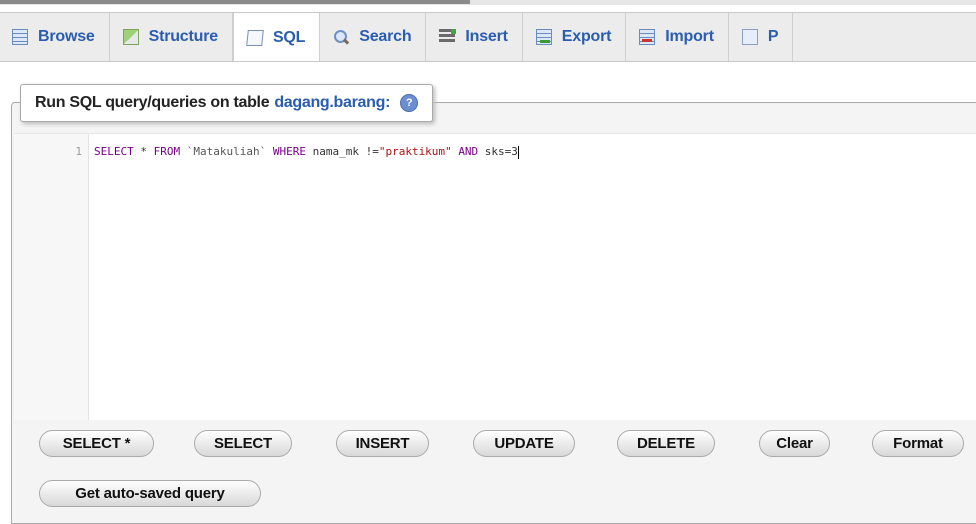  Describe the element at coordinates (78, 151) in the screenshot. I see `line-number: 1` at that location.